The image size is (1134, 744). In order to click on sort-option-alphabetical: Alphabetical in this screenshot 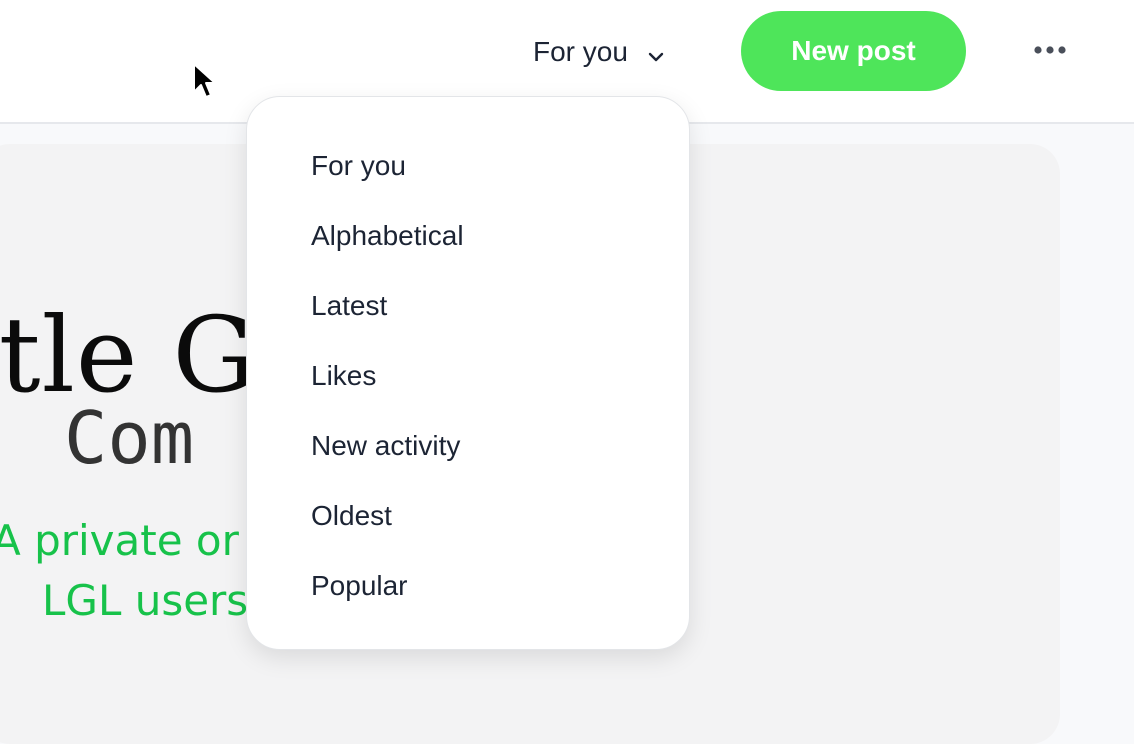, I will do `click(468, 236)`.